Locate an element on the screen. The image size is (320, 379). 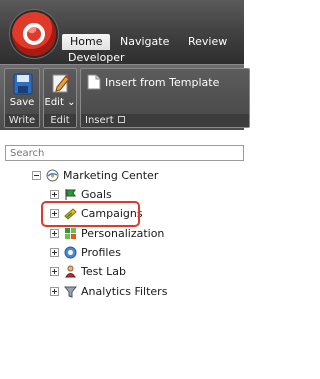
dialog-launcher-icon is located at coordinates (121, 119).